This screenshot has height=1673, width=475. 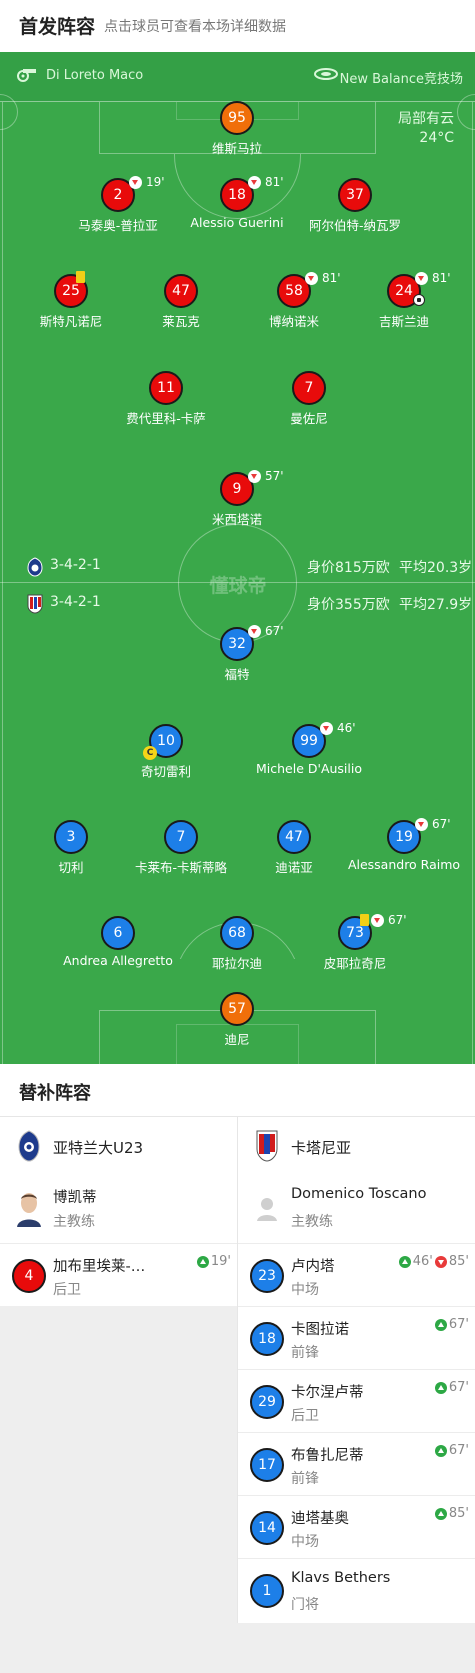 I want to click on home-player: 7 曼佐尼, so click(x=309, y=399).